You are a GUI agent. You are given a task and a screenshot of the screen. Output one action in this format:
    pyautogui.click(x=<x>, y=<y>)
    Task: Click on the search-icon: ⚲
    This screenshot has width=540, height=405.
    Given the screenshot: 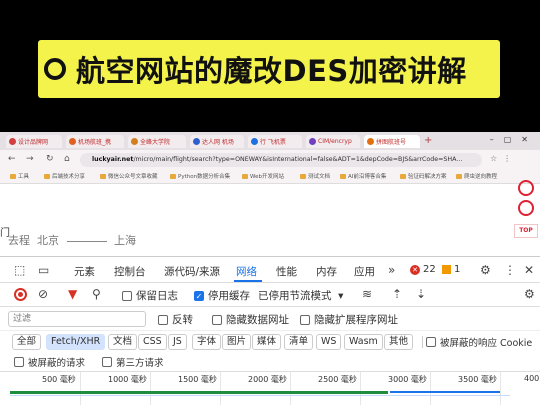 What is the action you would take?
    pyautogui.click(x=96, y=294)
    